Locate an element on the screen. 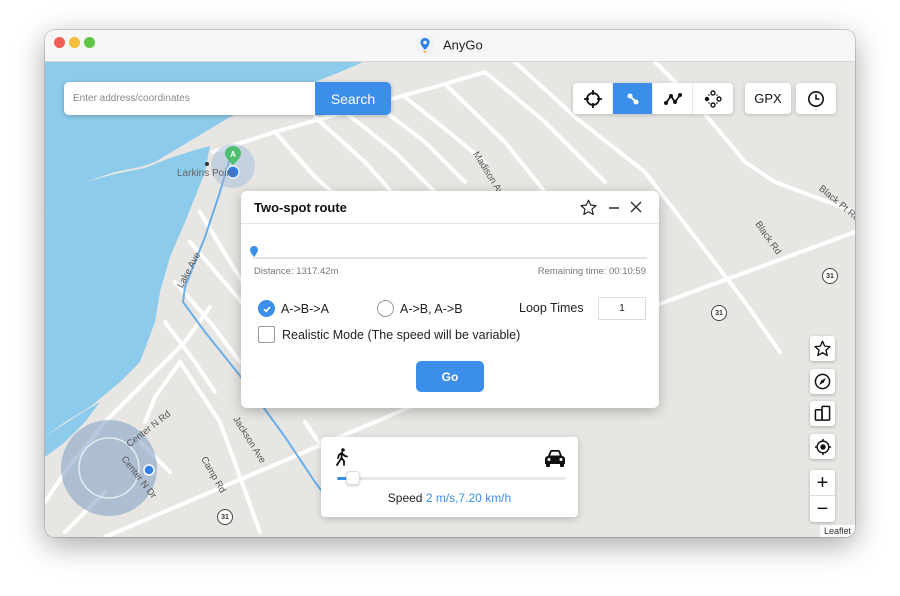 This screenshot has height=596, width=900. minimize-icon is located at coordinates (614, 208).